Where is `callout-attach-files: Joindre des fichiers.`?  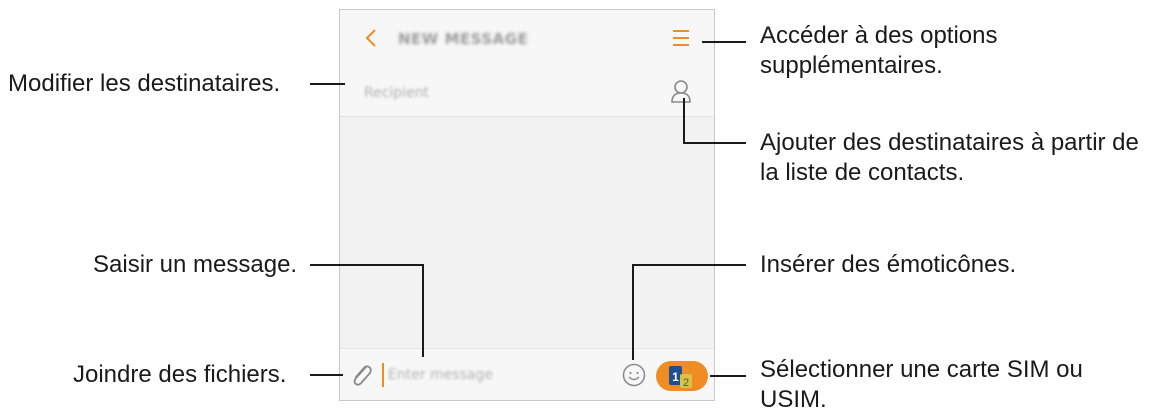
callout-attach-files: Joindre des fichiers. is located at coordinates (180, 374).